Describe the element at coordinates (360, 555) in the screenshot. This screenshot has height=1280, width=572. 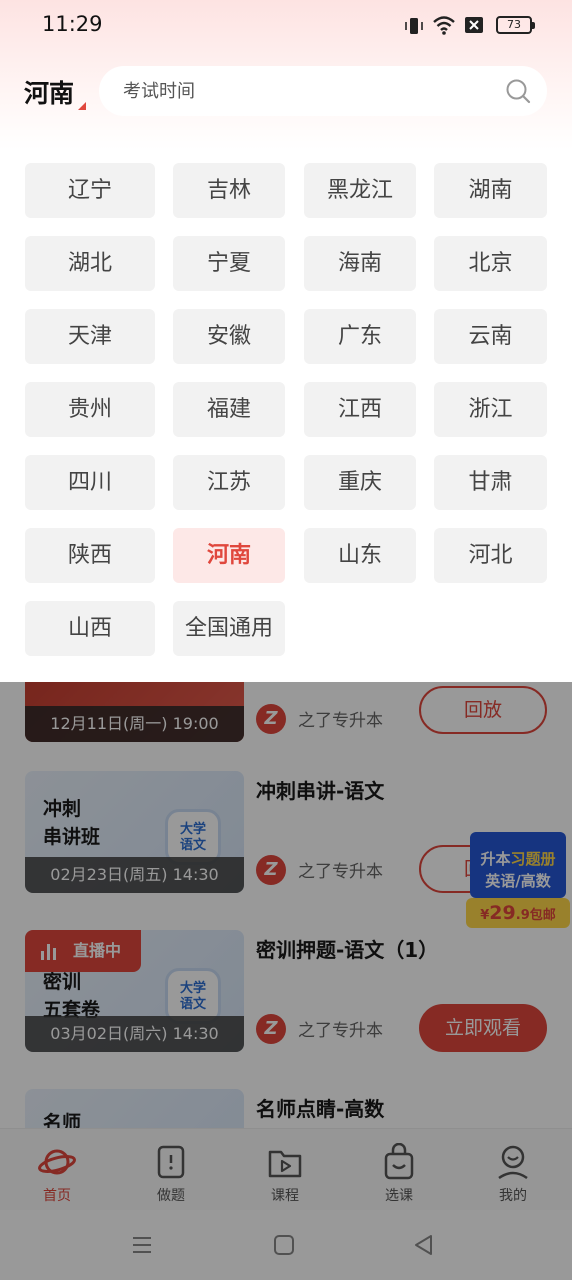
I see `province-option: 山东` at that location.